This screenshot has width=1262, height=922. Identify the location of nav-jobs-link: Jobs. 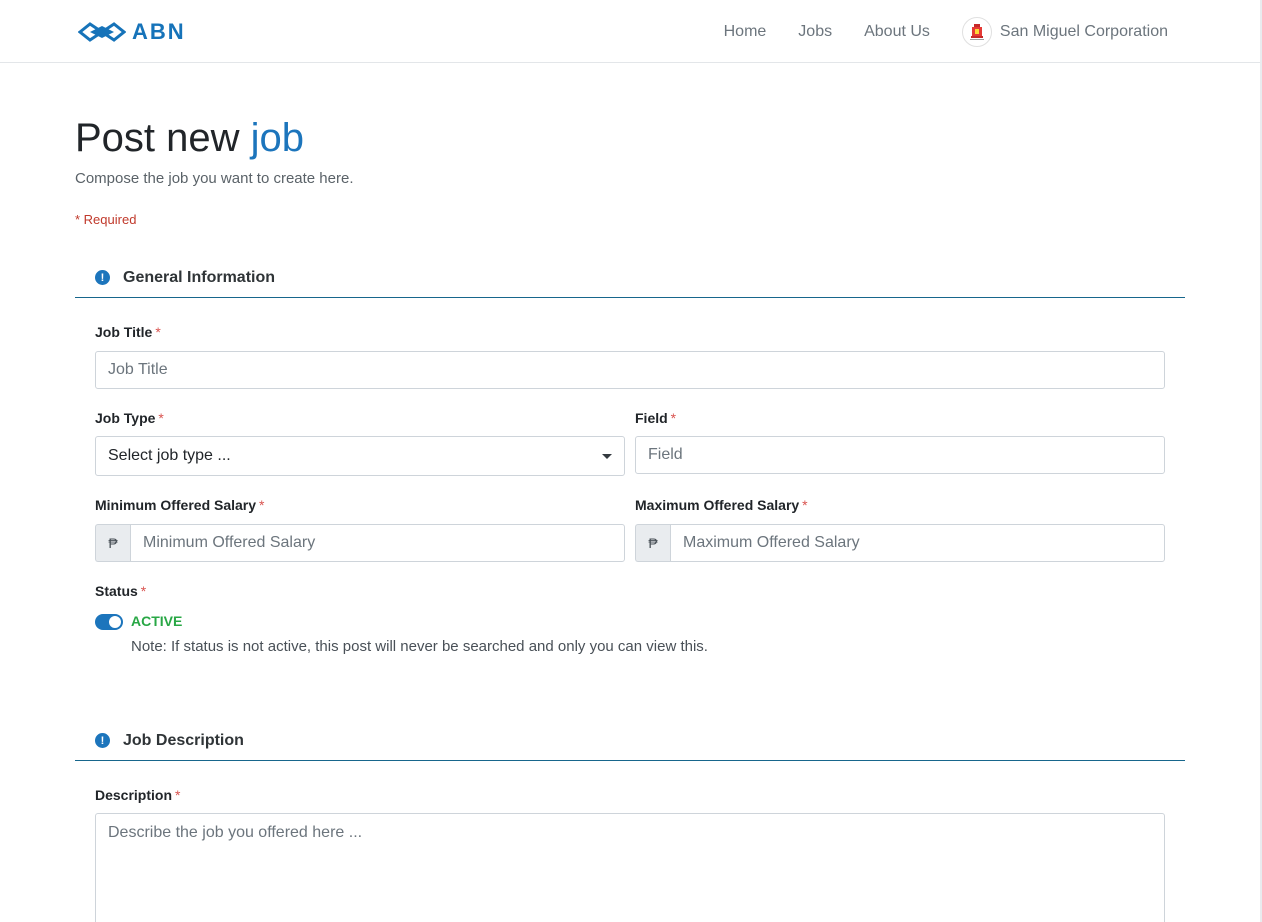
(815, 31).